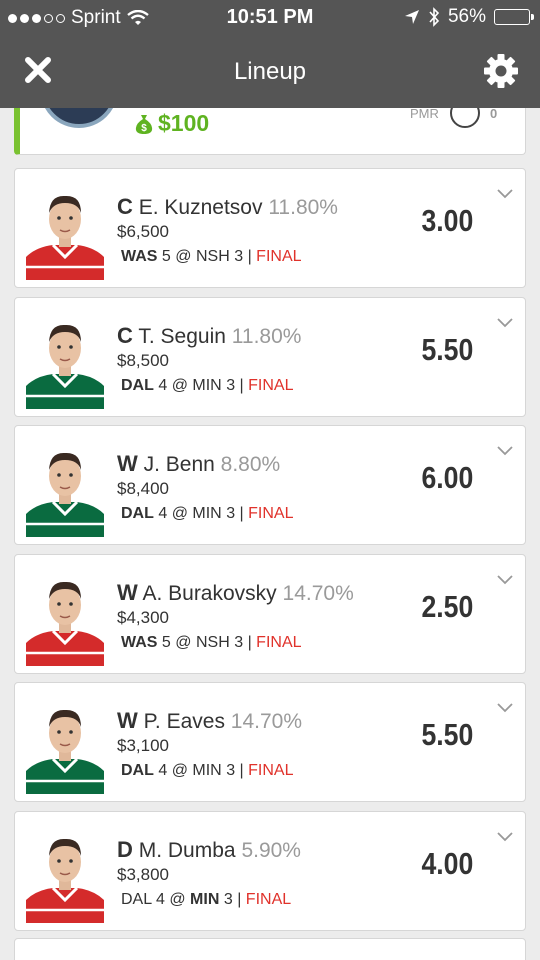 Image resolution: width=540 pixels, height=960 pixels. I want to click on pmr-progress-ring, so click(465, 118).